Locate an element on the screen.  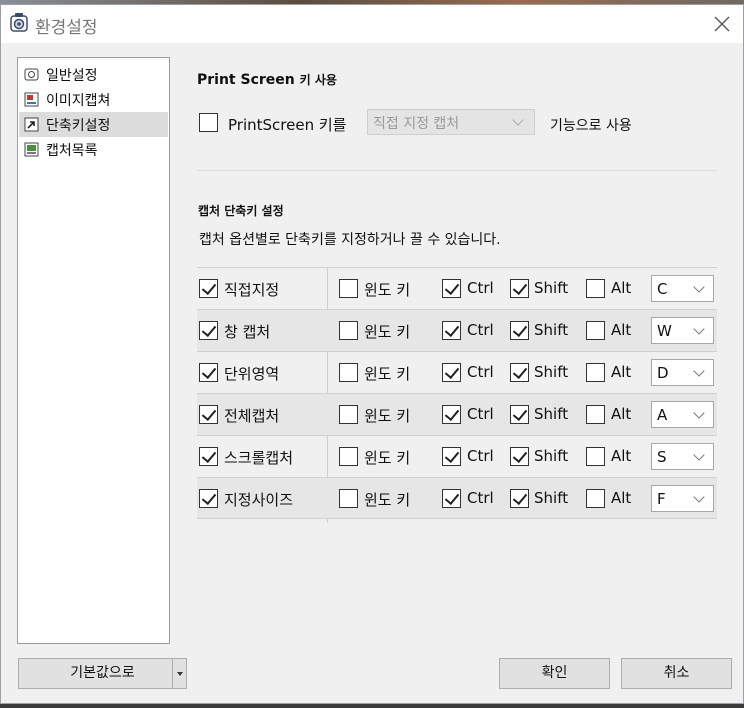
defaults-button-label: 기본값으로 is located at coordinates (102, 673).